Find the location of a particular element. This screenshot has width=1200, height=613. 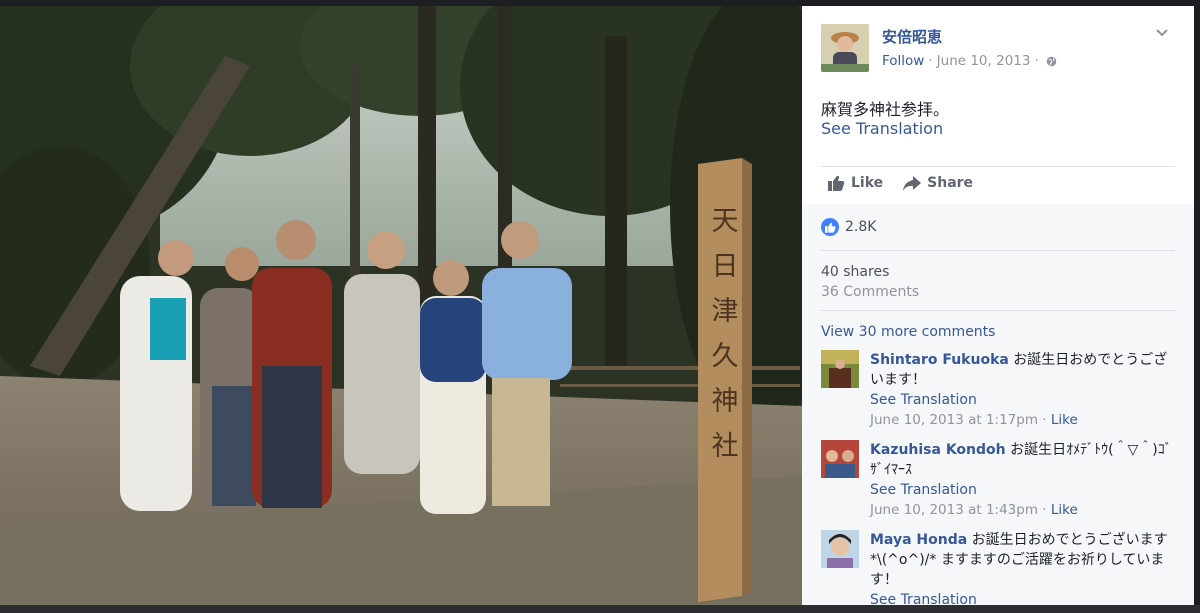

comment-meta: June 10, 2013 at 1:43pm · Like is located at coordinates (974, 510).